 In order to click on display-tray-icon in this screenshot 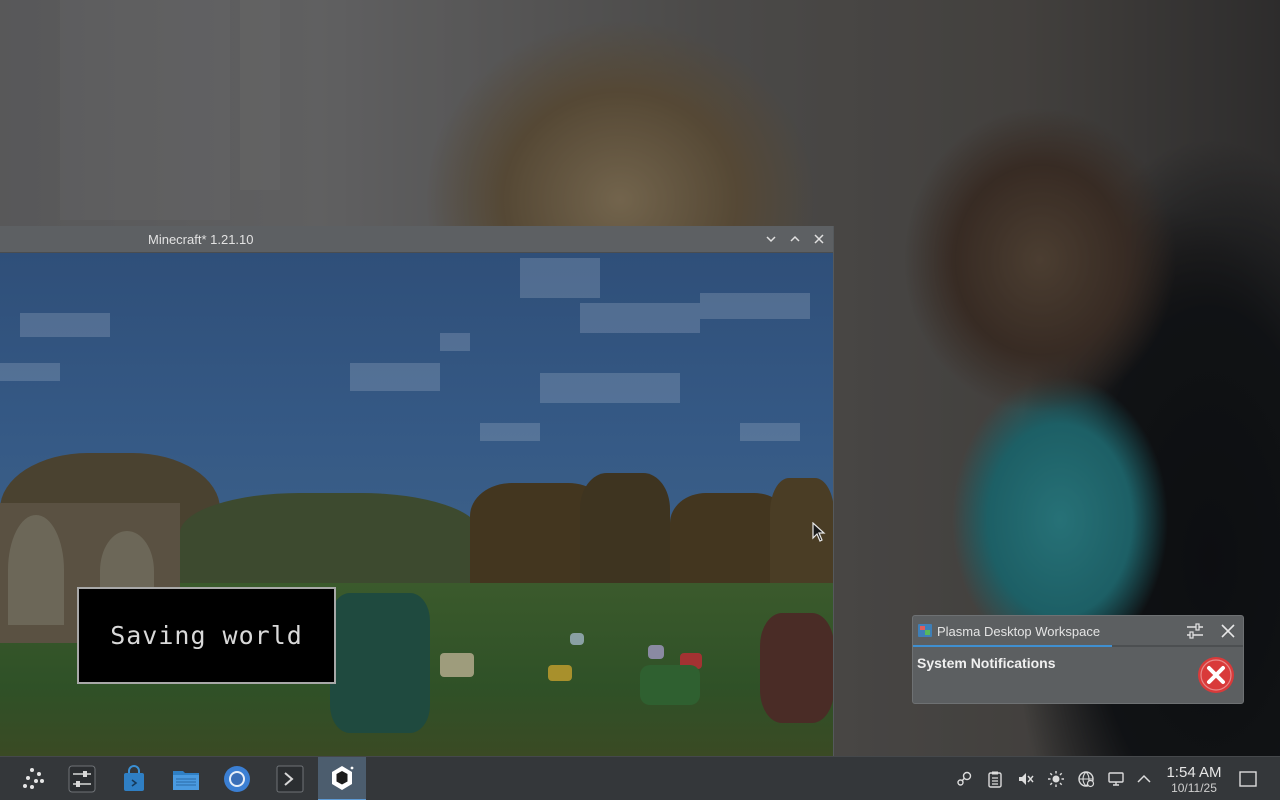, I will do `click(1116, 779)`.